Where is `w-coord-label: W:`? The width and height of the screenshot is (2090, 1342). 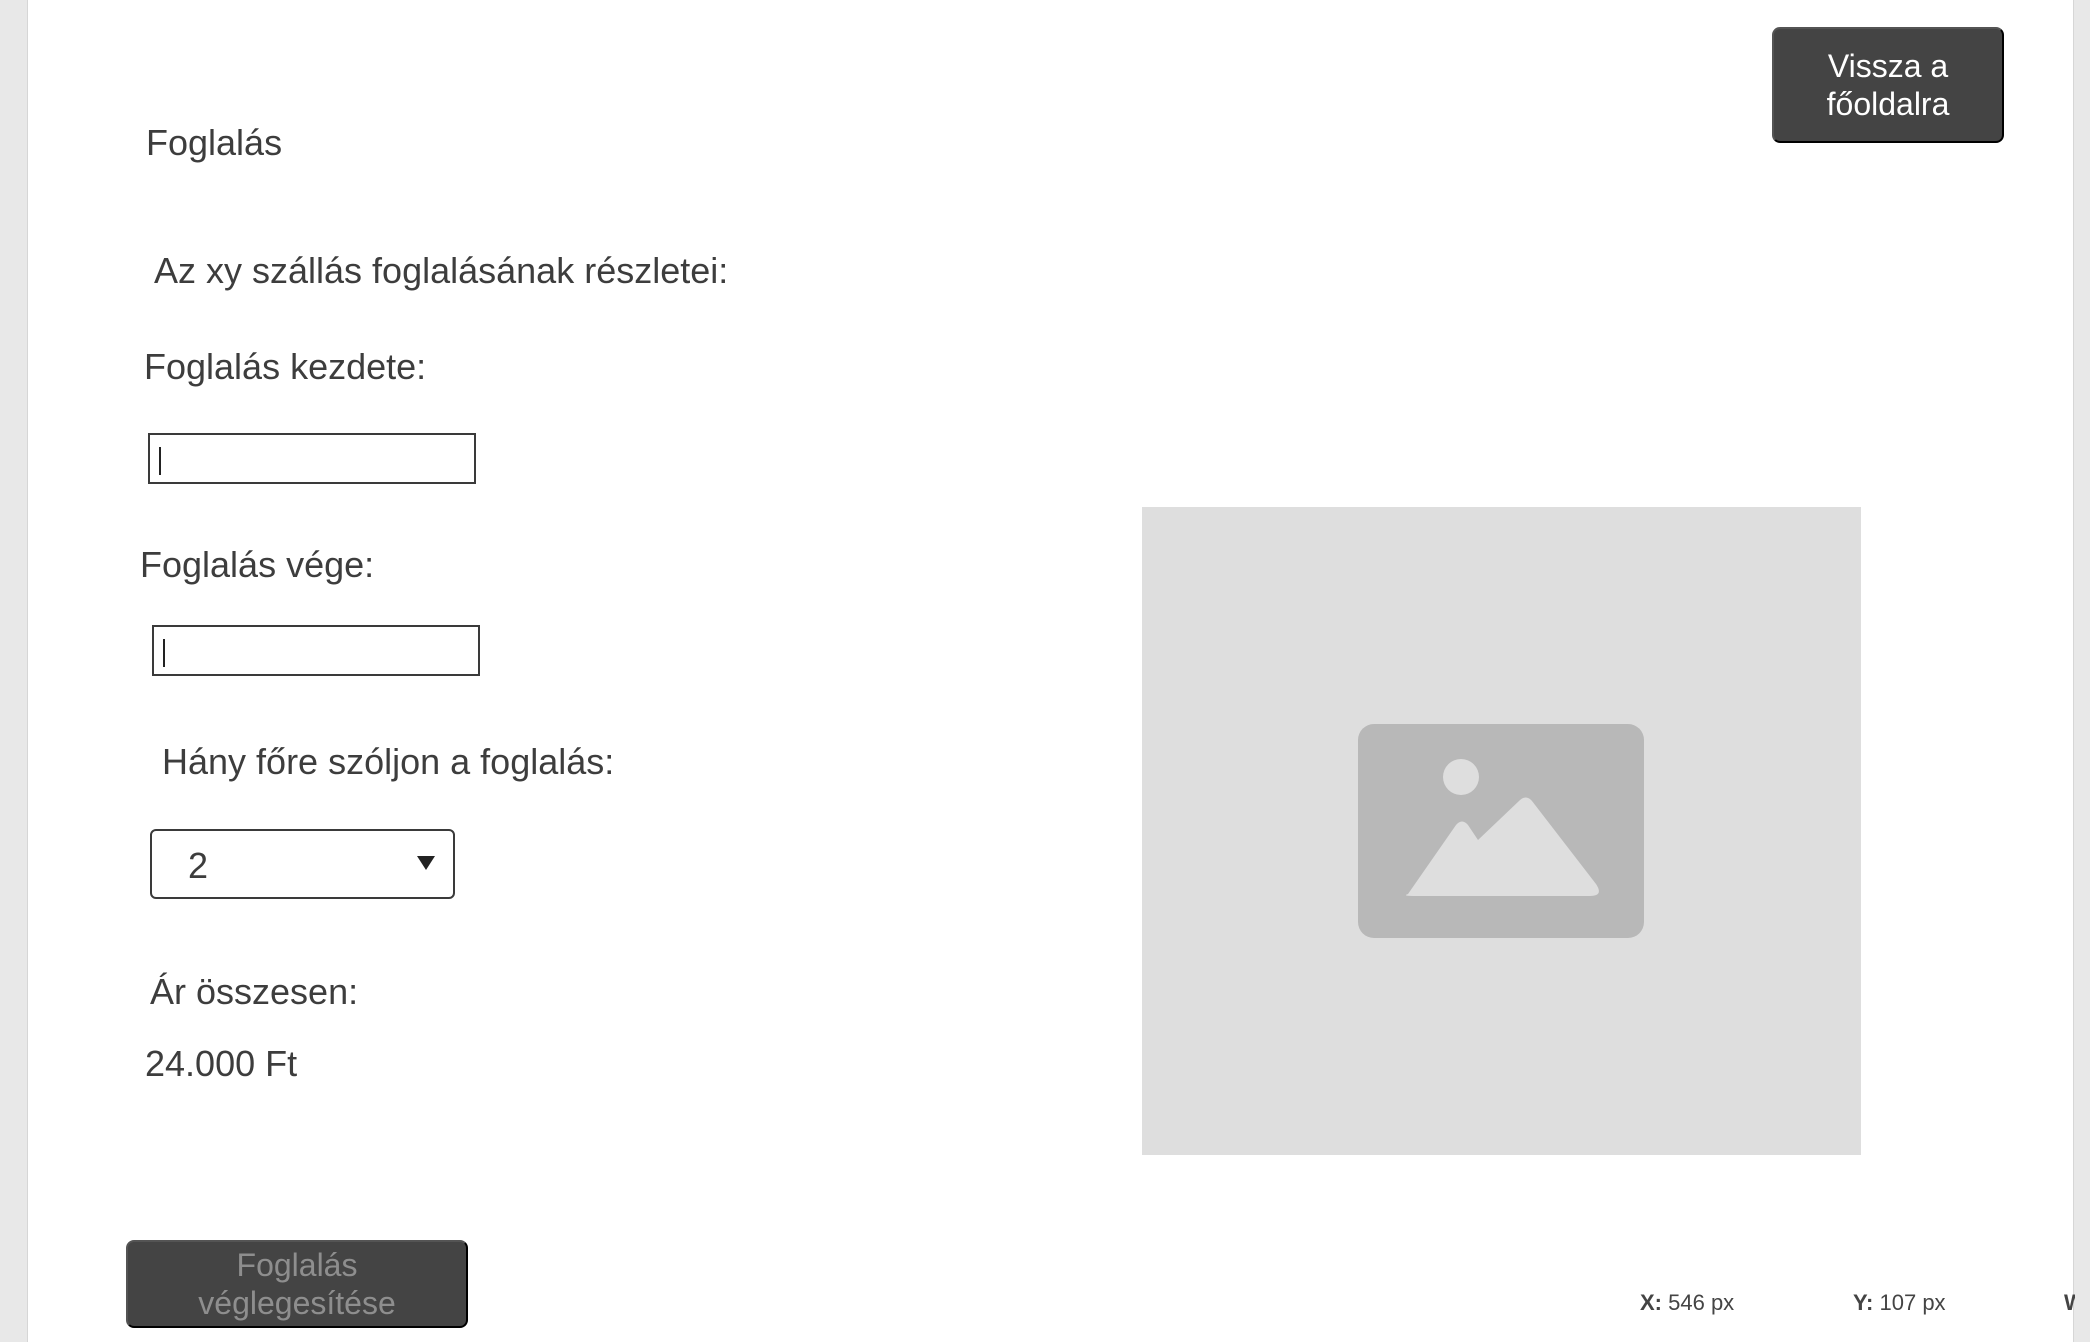
w-coord-label: W: is located at coordinates (2069, 1302).